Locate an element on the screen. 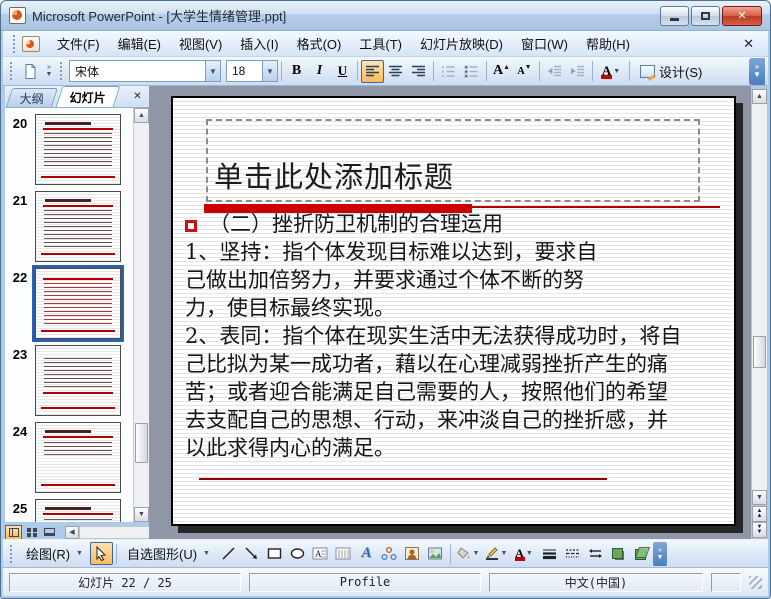 Image resolution: width=771 pixels, height=599 pixels. align-right-button is located at coordinates (418, 71).